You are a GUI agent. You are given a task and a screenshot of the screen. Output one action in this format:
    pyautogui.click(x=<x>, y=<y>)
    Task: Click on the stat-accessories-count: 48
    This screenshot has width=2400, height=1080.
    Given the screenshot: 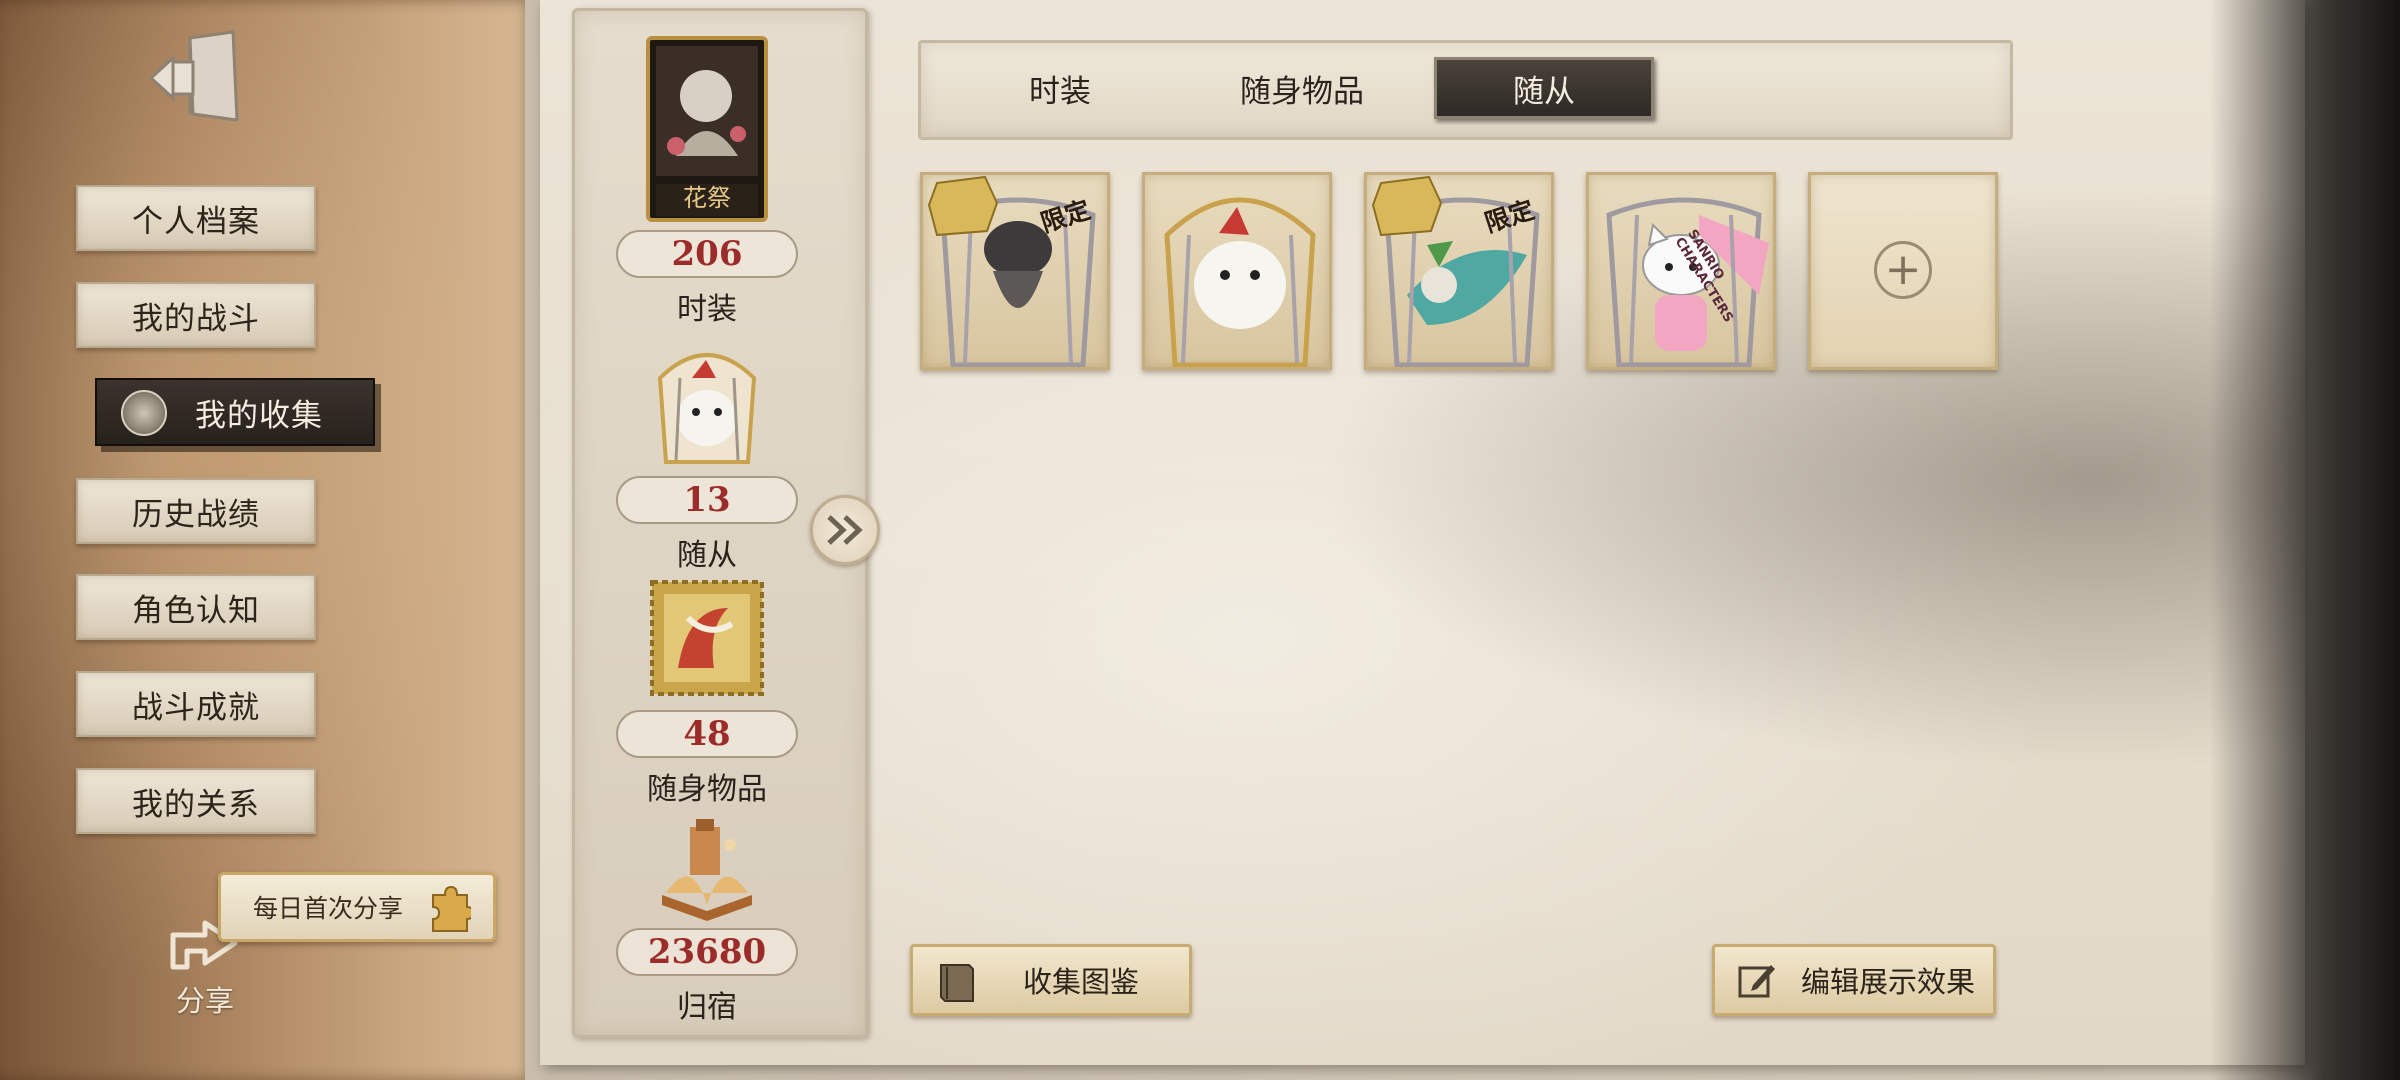 What is the action you would take?
    pyautogui.click(x=707, y=734)
    